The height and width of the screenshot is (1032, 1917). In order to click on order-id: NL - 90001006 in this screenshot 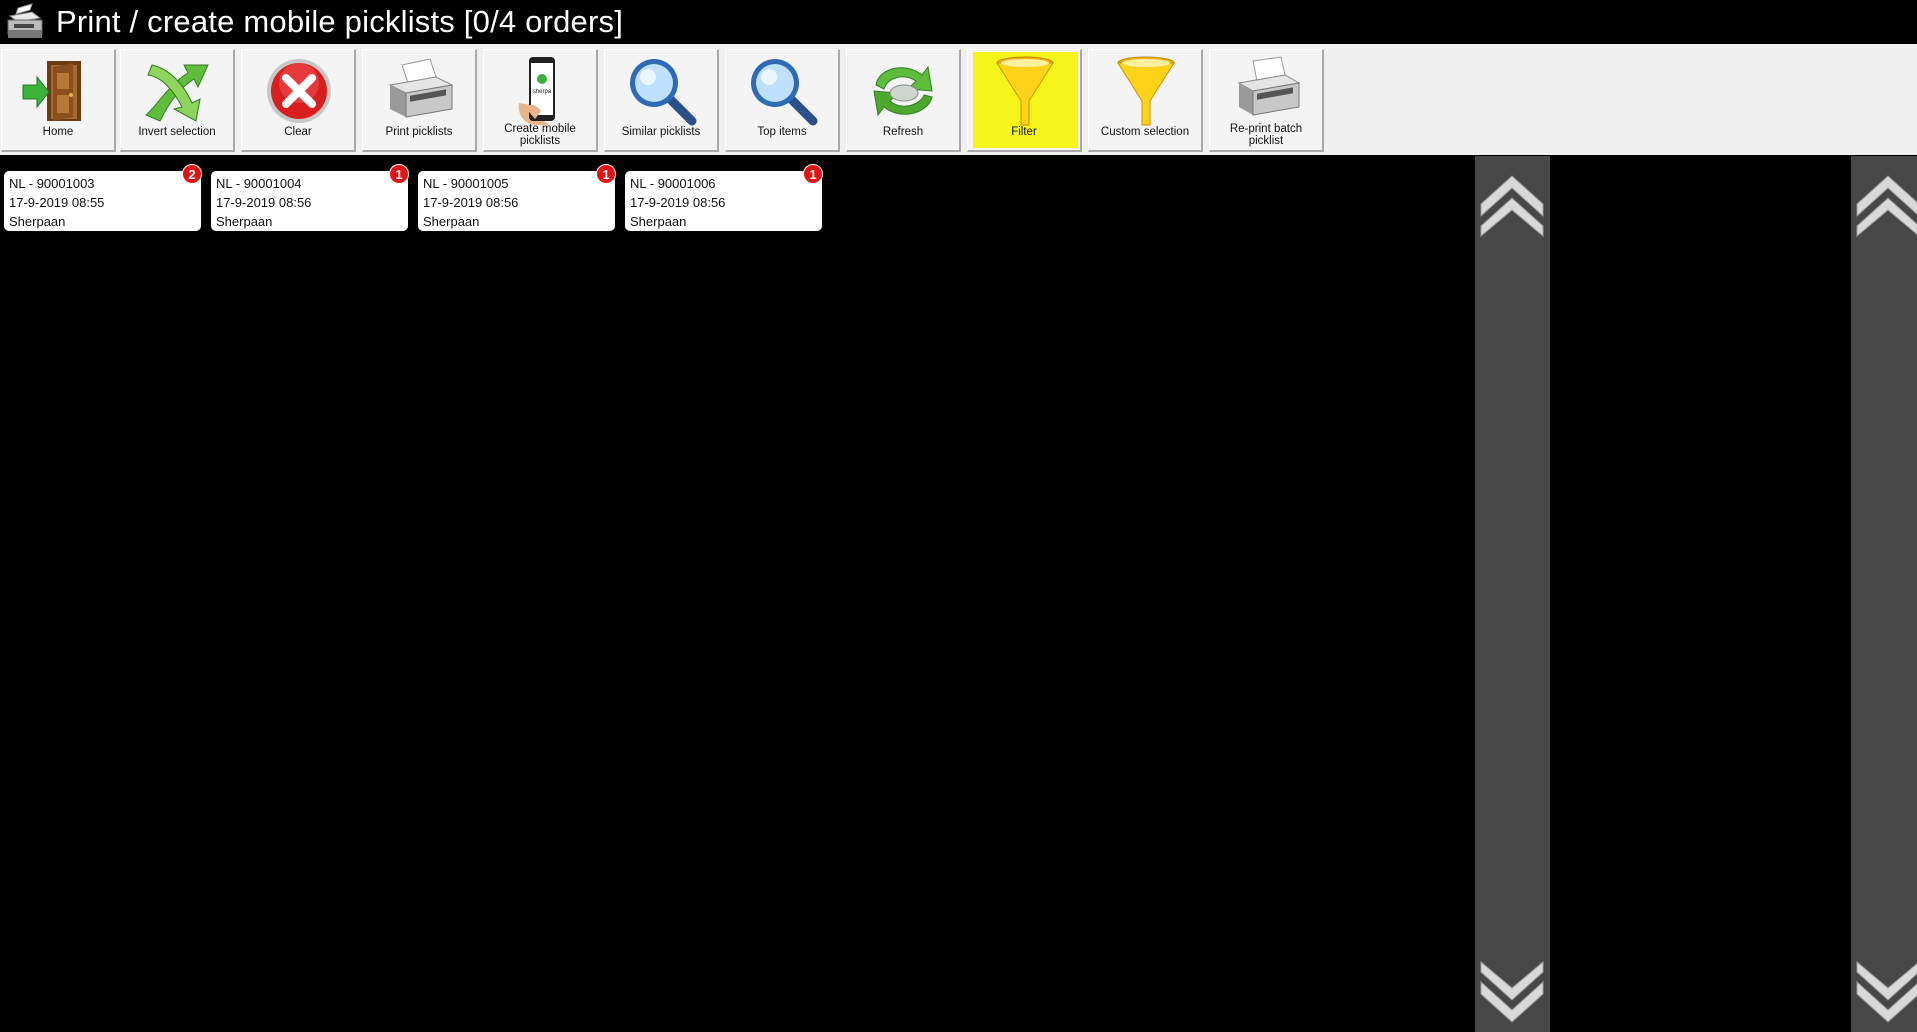, I will do `click(673, 183)`.